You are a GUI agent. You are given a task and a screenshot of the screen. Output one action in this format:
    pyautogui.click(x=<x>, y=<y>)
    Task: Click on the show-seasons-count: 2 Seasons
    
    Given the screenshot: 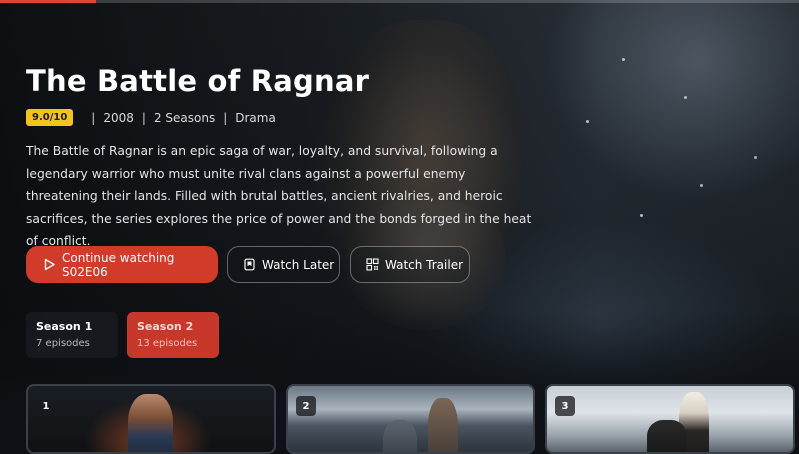 What is the action you would take?
    pyautogui.click(x=184, y=117)
    